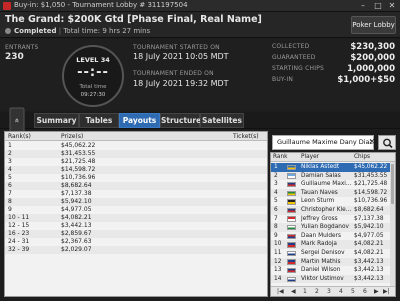  I want to click on last-page-icon: ▶|, so click(386, 291).